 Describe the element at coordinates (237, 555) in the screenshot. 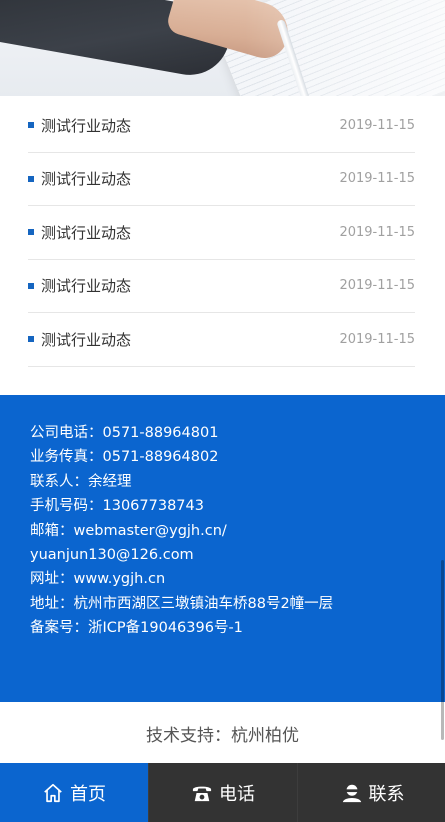

I see `email-line-2: yuanjun130@126.com` at that location.